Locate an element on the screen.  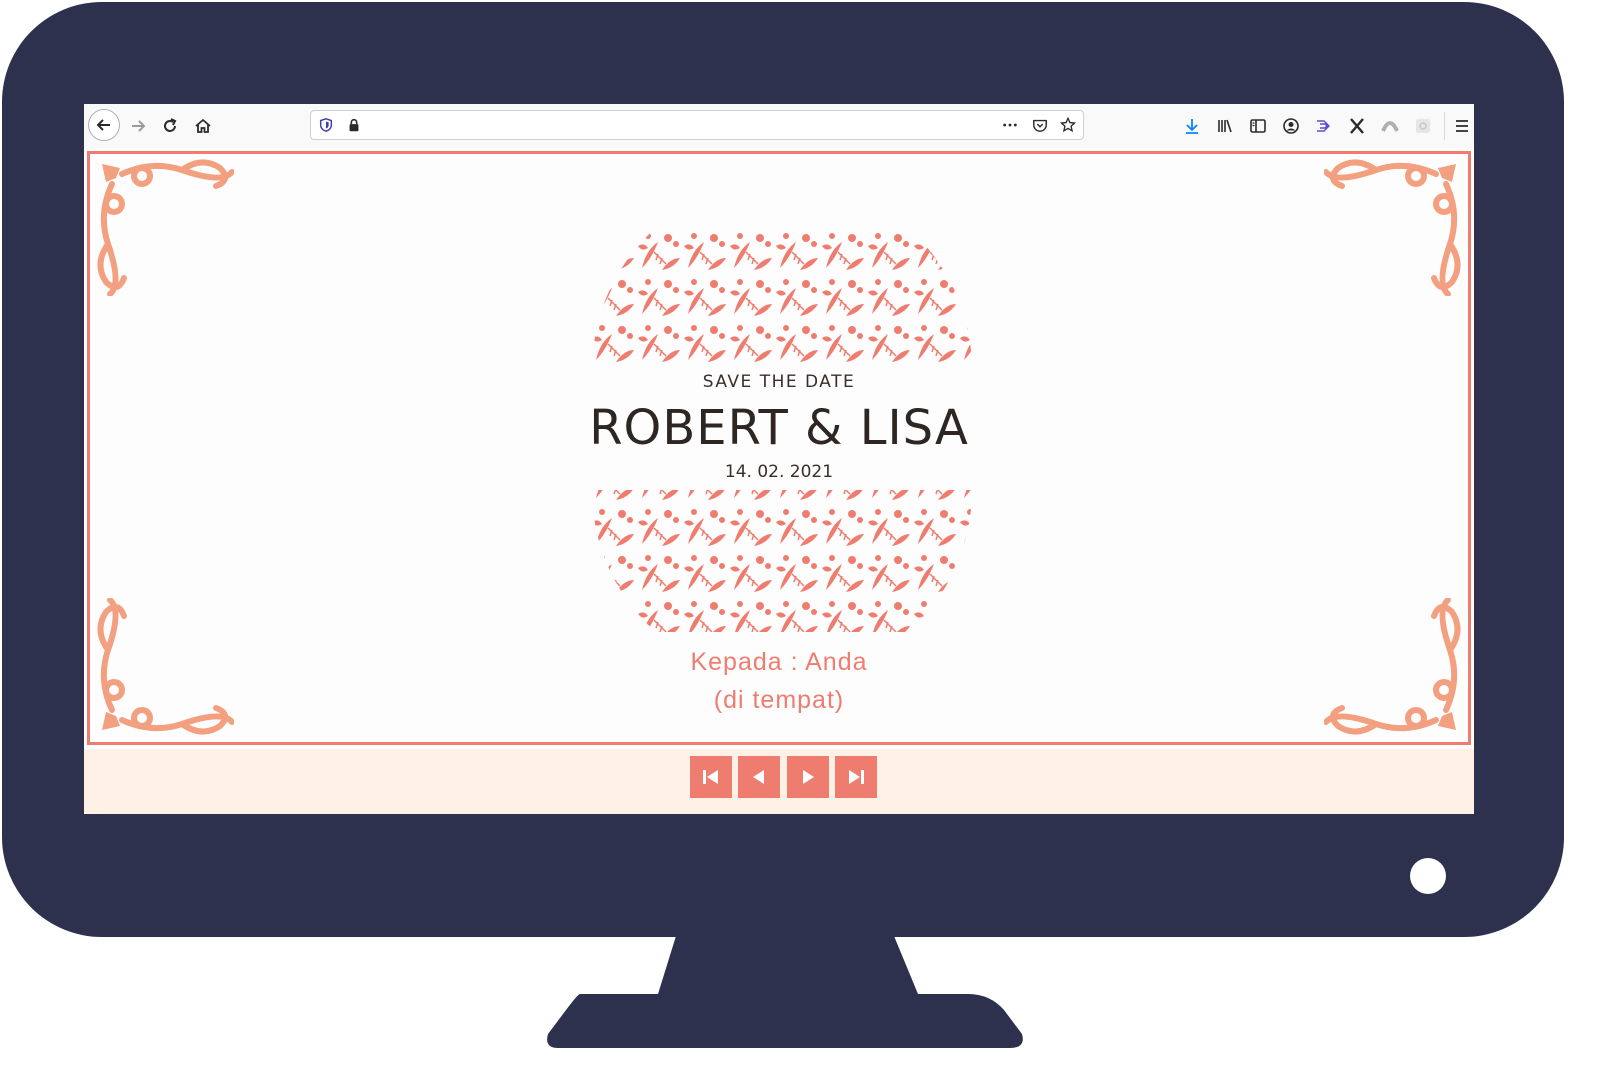
corner-ornament-top-left is located at coordinates (165, 227).